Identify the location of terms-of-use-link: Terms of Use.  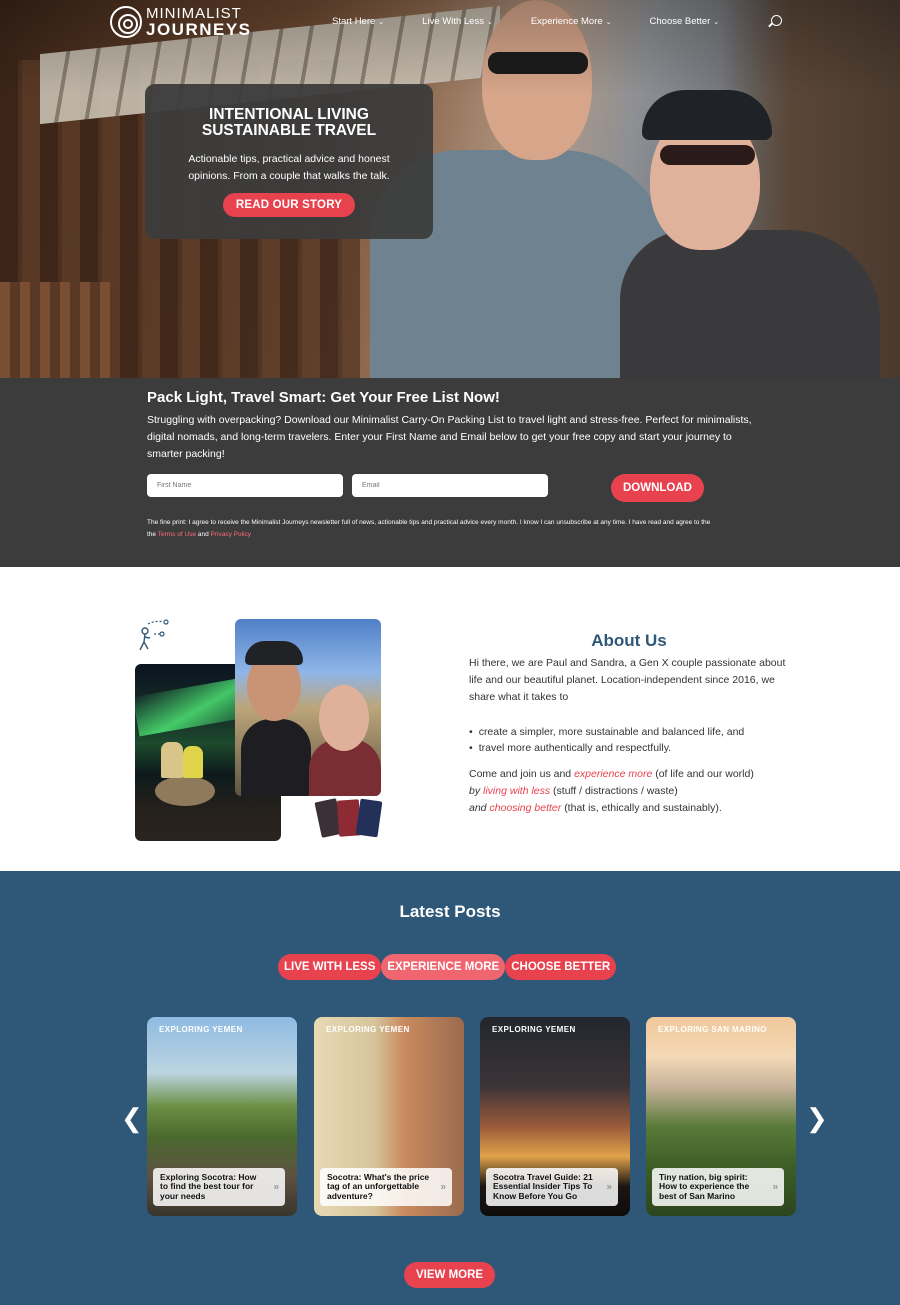
(177, 534).